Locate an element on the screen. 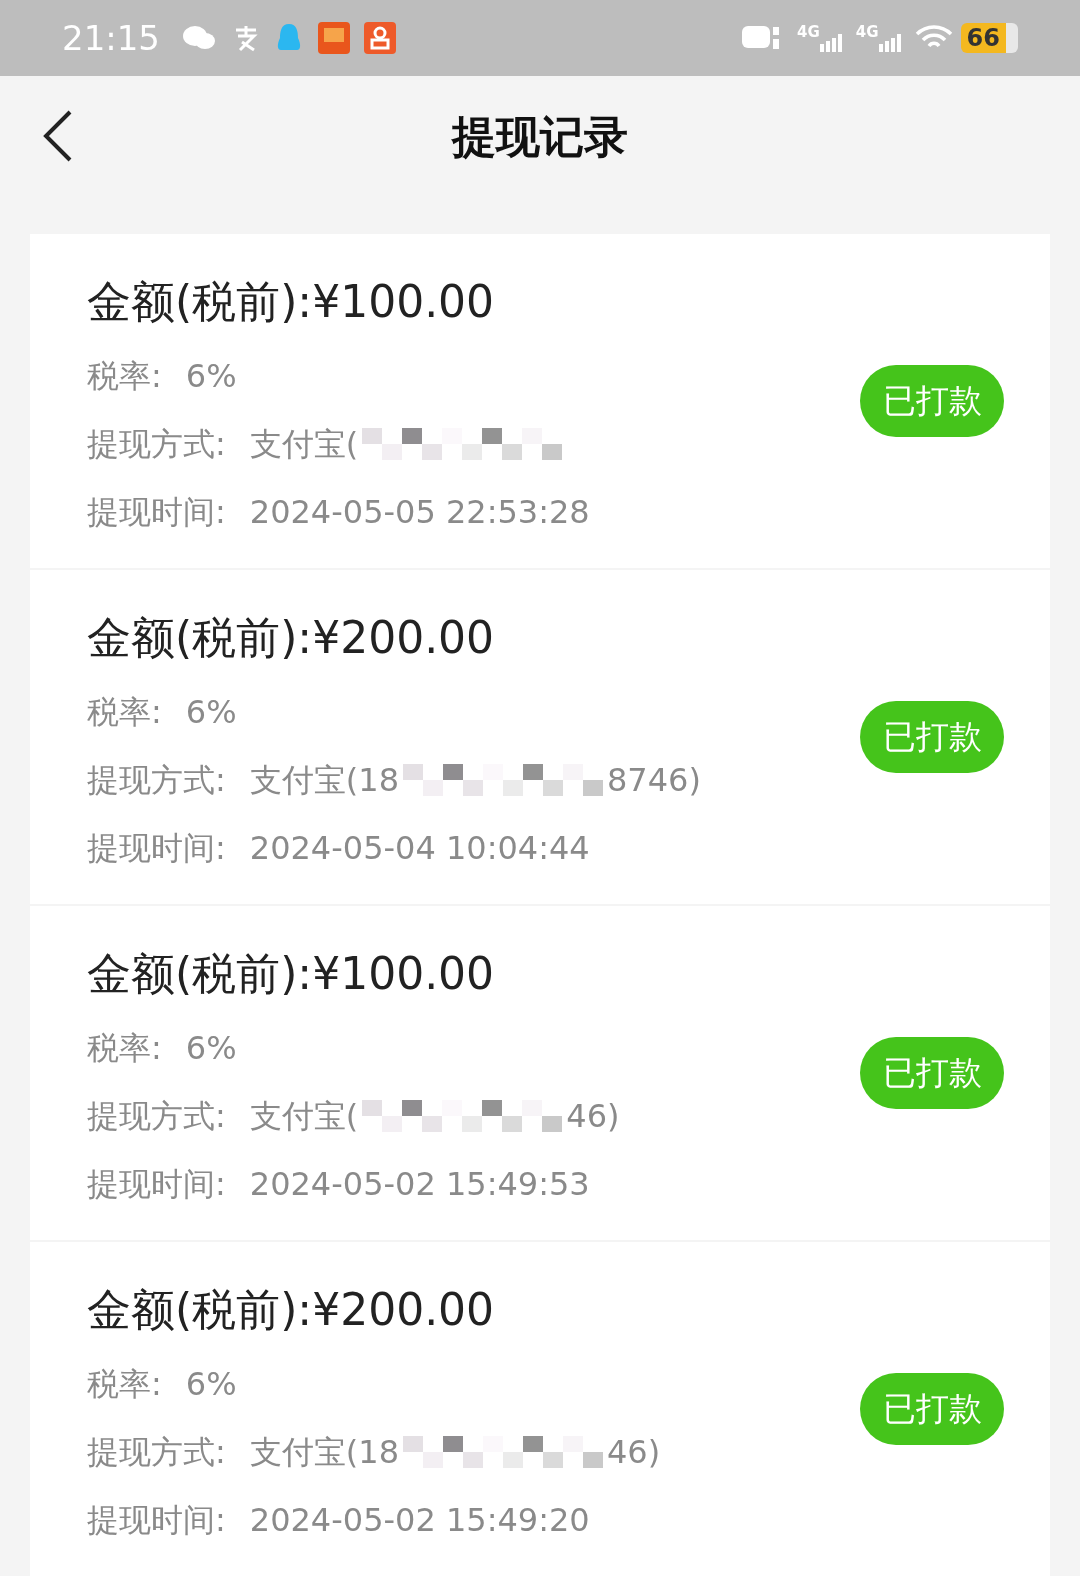 Image resolution: width=1080 pixels, height=1576 pixels. field-value: 2024-05-05 22:53:28 is located at coordinates (419, 512).